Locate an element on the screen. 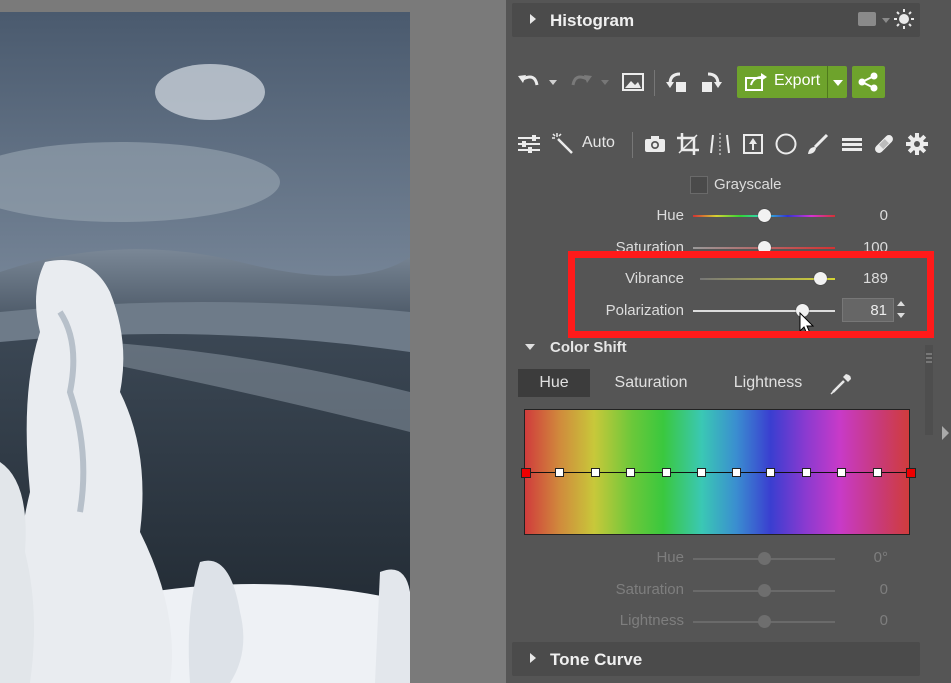 The width and height of the screenshot is (951, 683). slider-label: Saturation is located at coordinates (649, 589).